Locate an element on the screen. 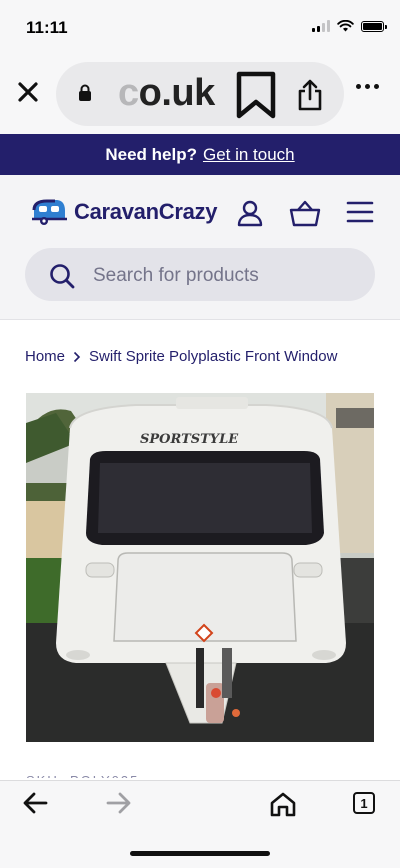  help-banner: Need help? Get in touch is located at coordinates (200, 154).